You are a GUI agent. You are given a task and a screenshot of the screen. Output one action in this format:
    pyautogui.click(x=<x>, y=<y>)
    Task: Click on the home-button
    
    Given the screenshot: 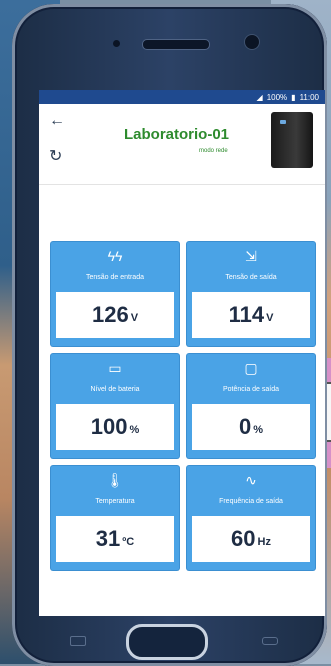 What is the action you would take?
    pyautogui.click(x=167, y=642)
    